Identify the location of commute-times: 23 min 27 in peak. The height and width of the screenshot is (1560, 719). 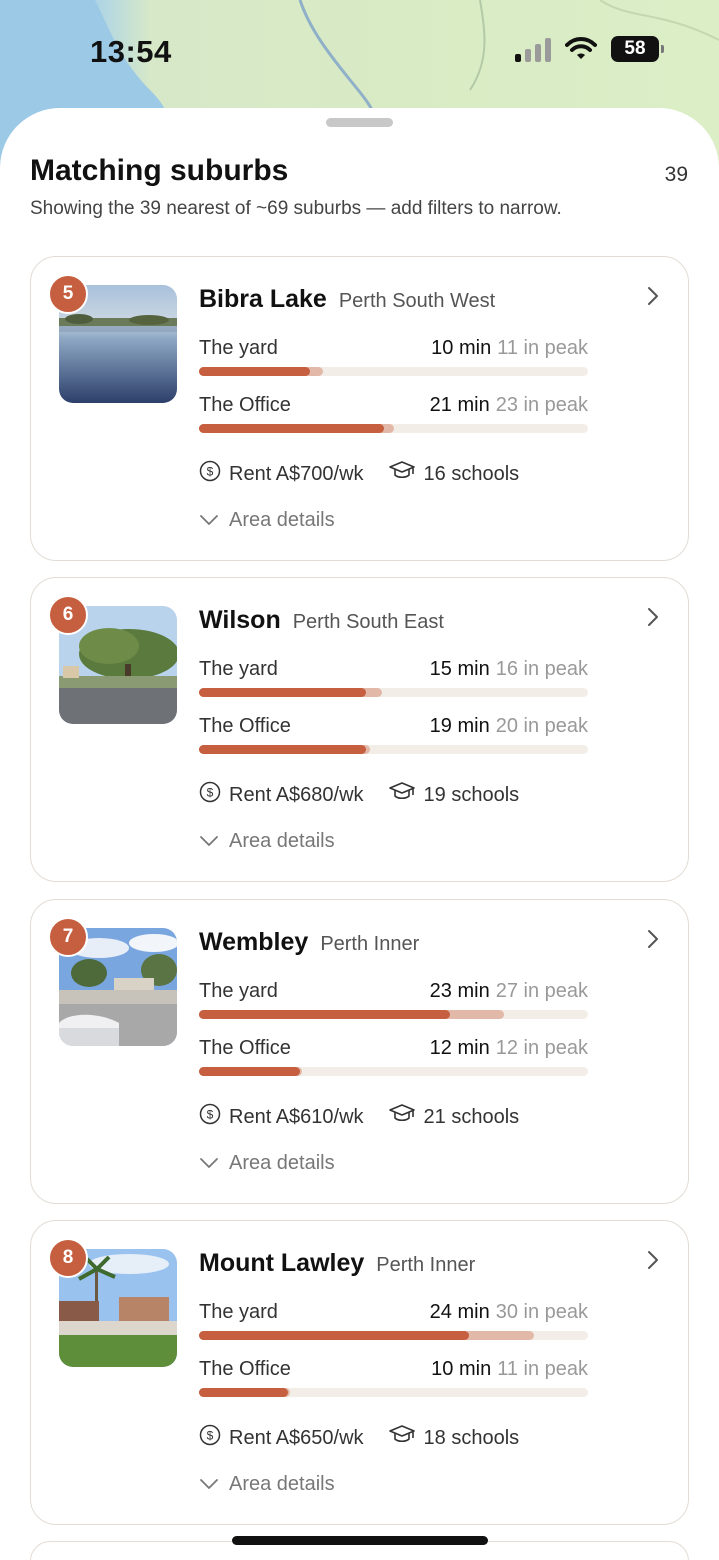
(509, 991).